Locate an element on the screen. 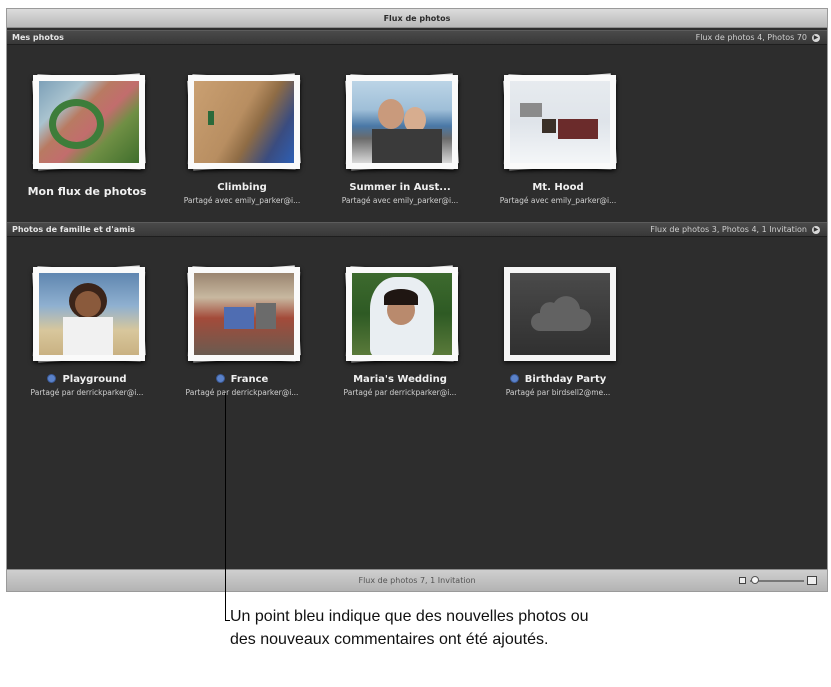  section-summary: Flux de photos 4, Photos 70 is located at coordinates (751, 37).